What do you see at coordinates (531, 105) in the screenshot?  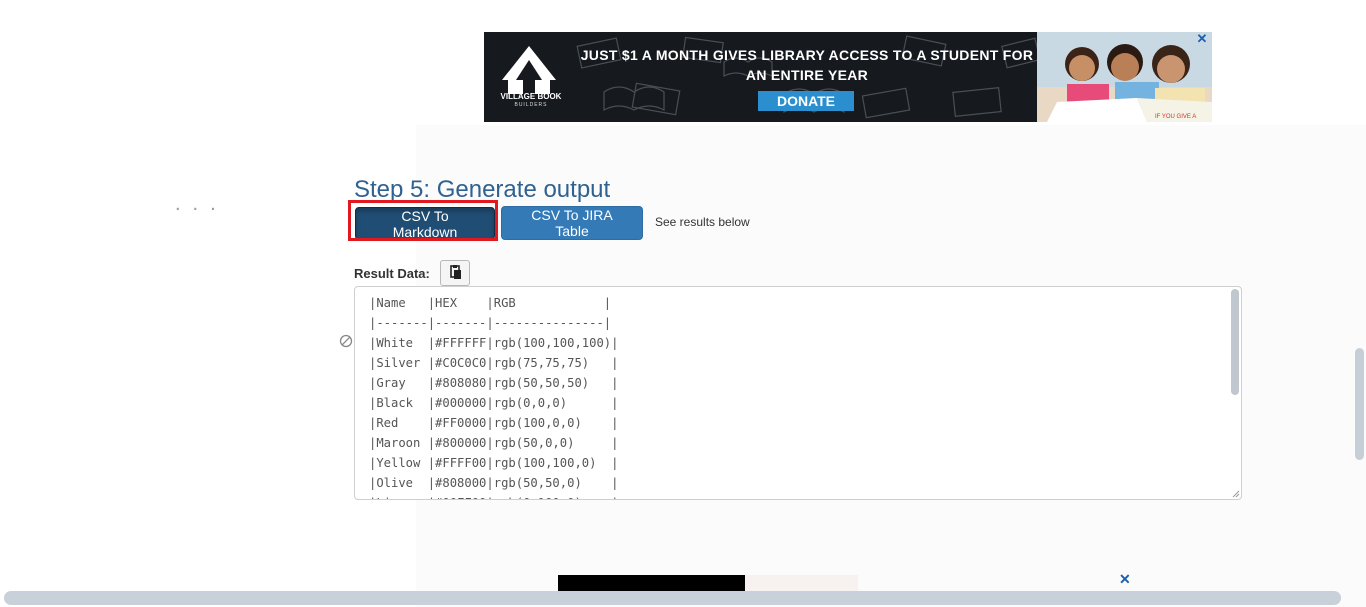 I see `logo-subtext: BUILDERS` at bounding box center [531, 105].